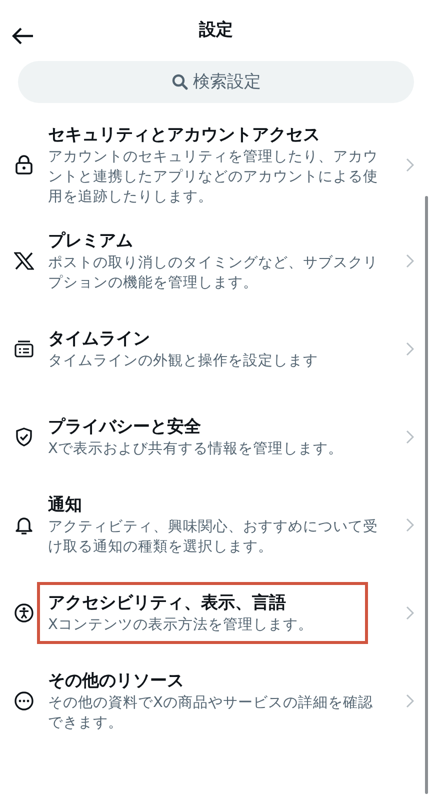 This screenshot has width=432, height=800. Describe the element at coordinates (213, 241) in the screenshot. I see `setting-title: プレミアム` at that location.